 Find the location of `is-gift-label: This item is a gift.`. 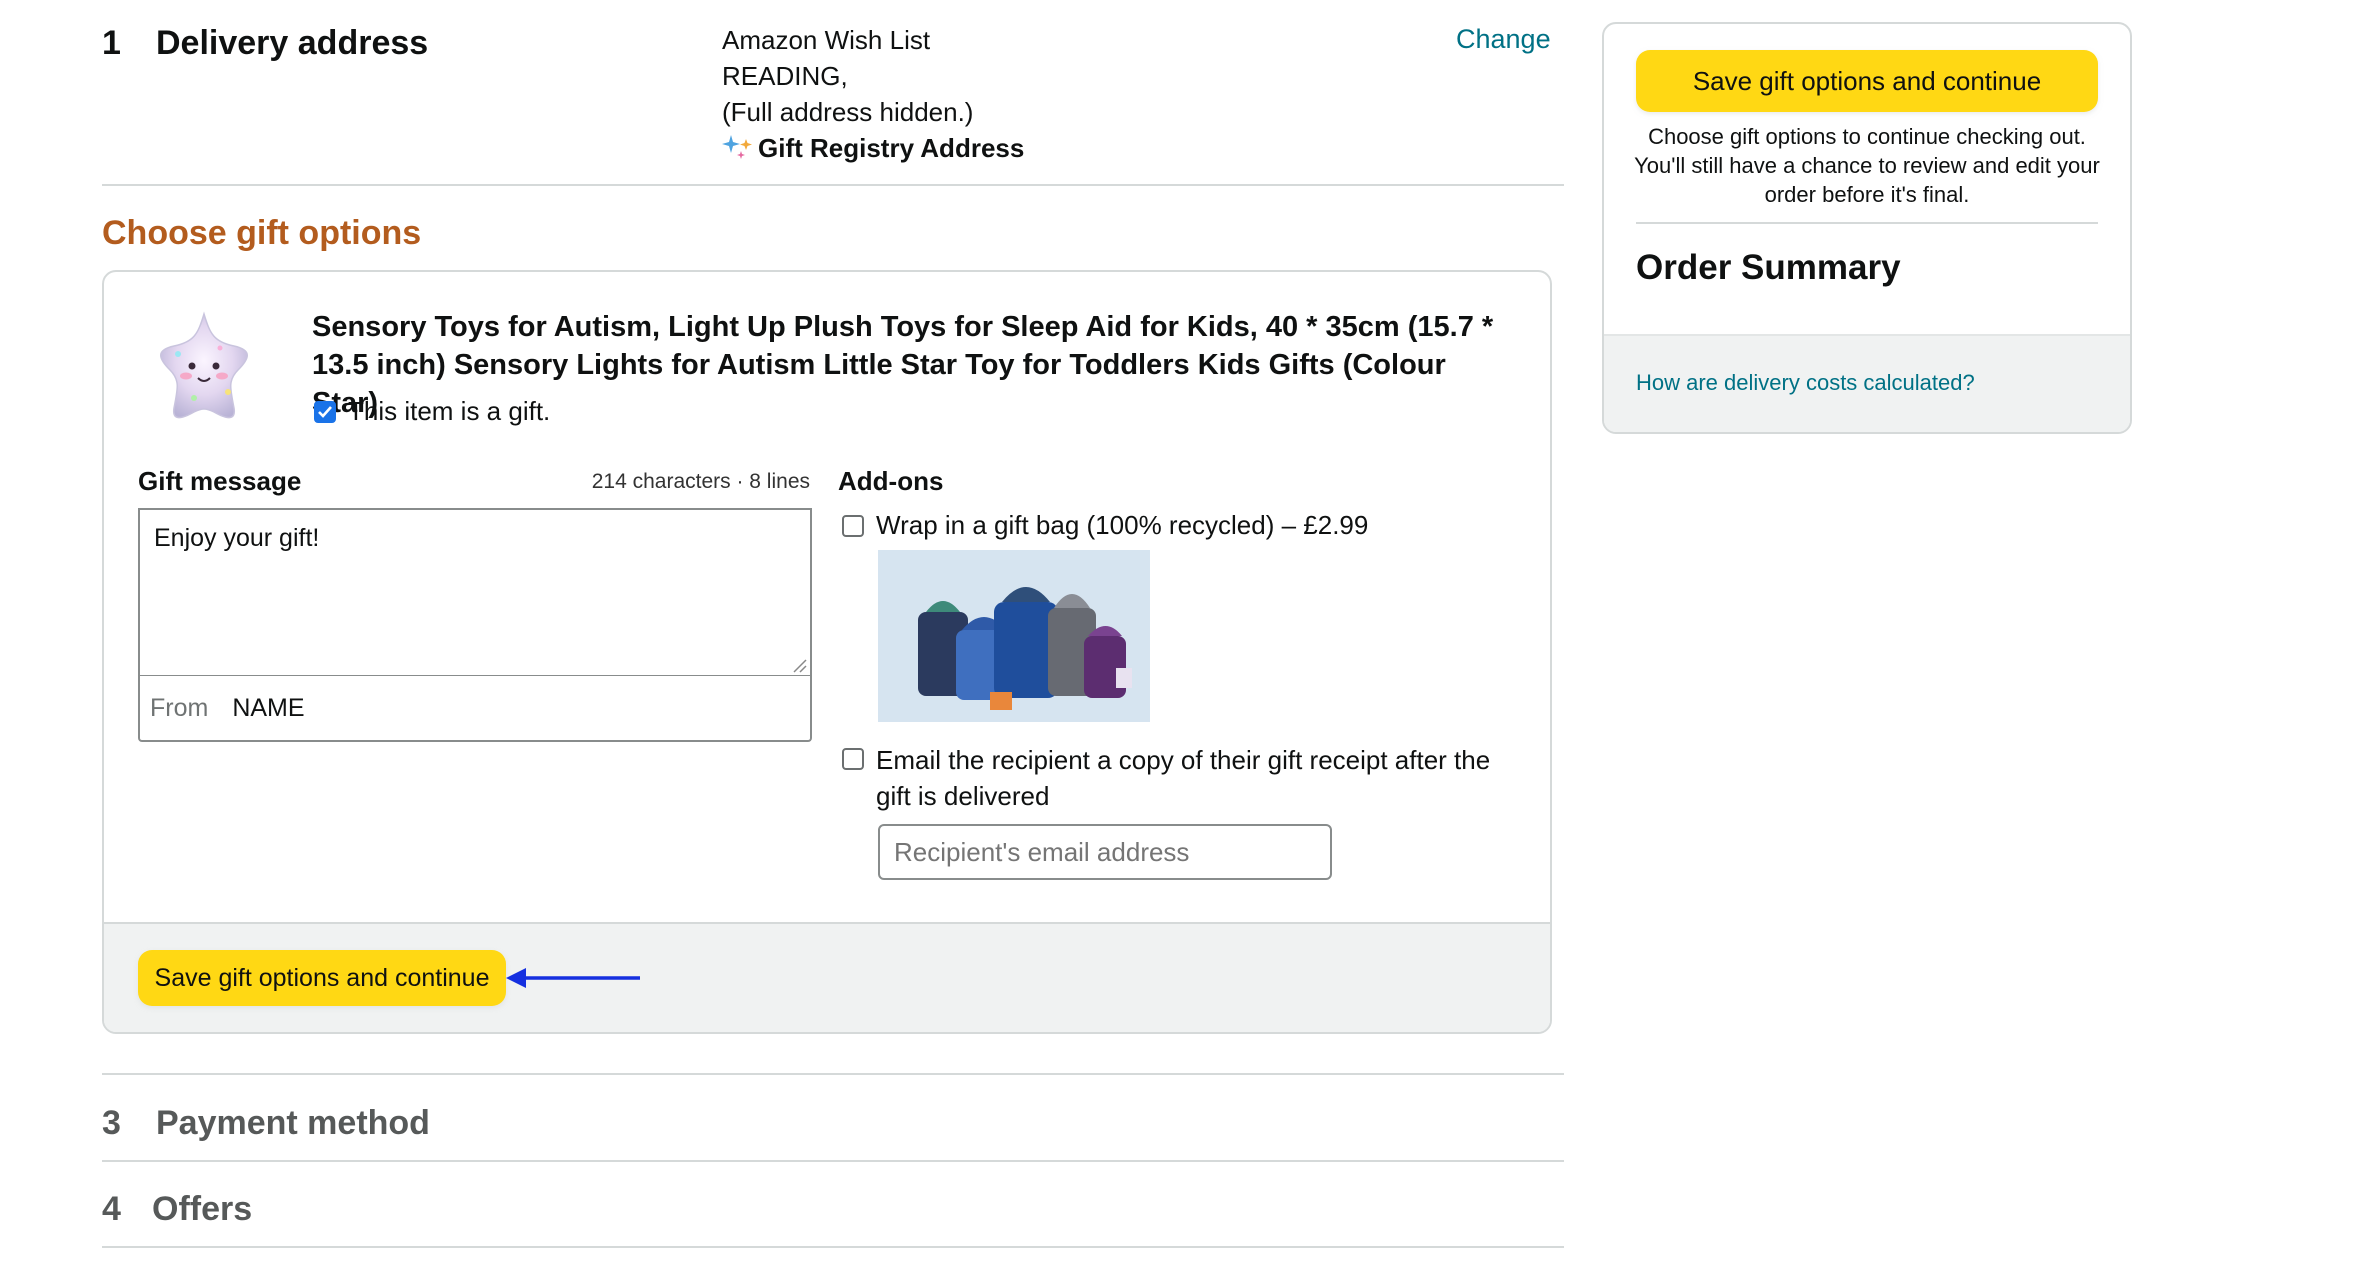

is-gift-label: This item is a gift. is located at coordinates (449, 411).